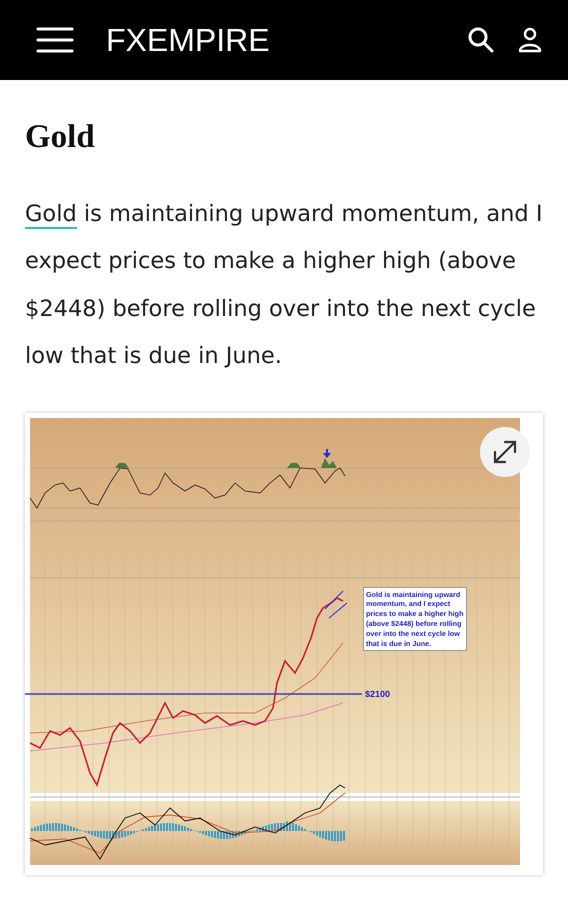 The width and height of the screenshot is (568, 900). I want to click on search-icon, so click(481, 40).